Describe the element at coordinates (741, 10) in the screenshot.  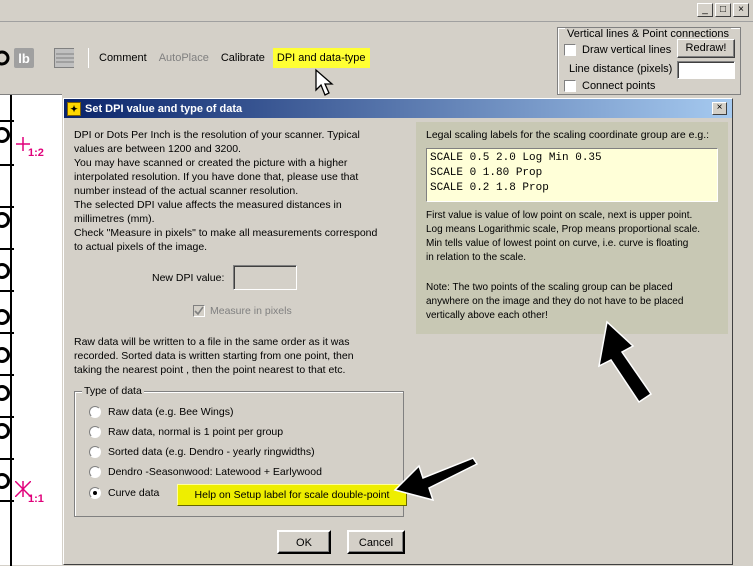
I see `close-button: ×` at that location.